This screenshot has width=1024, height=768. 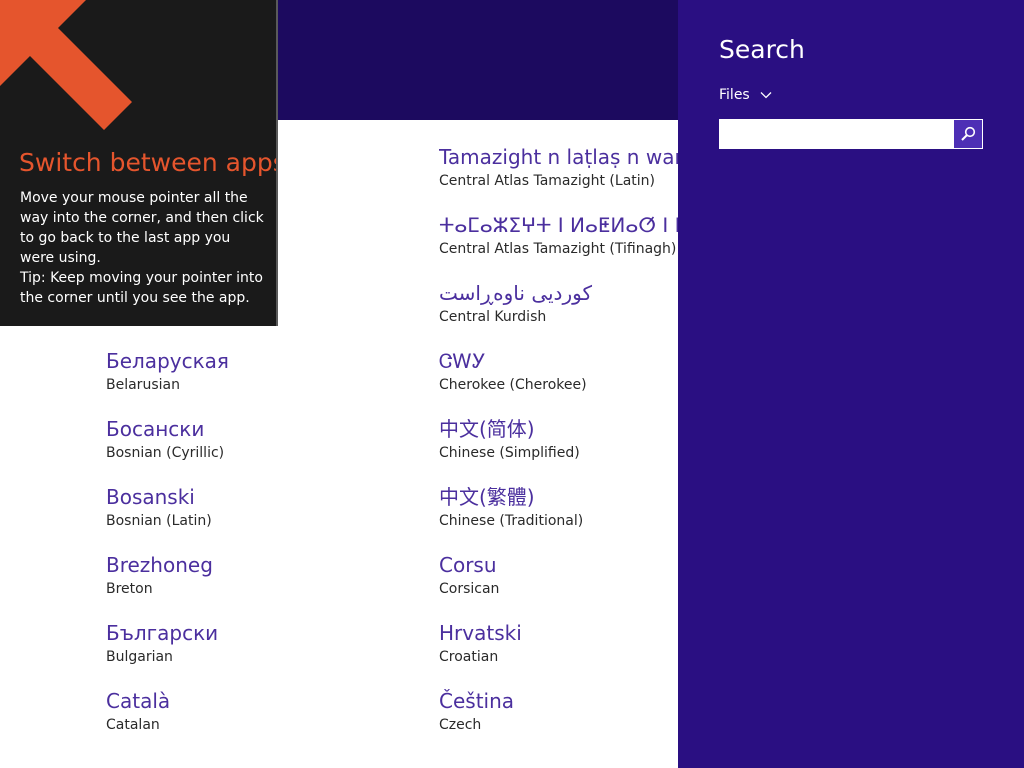 I want to click on language-item: Brezhoneg Breton, so click(x=256, y=583).